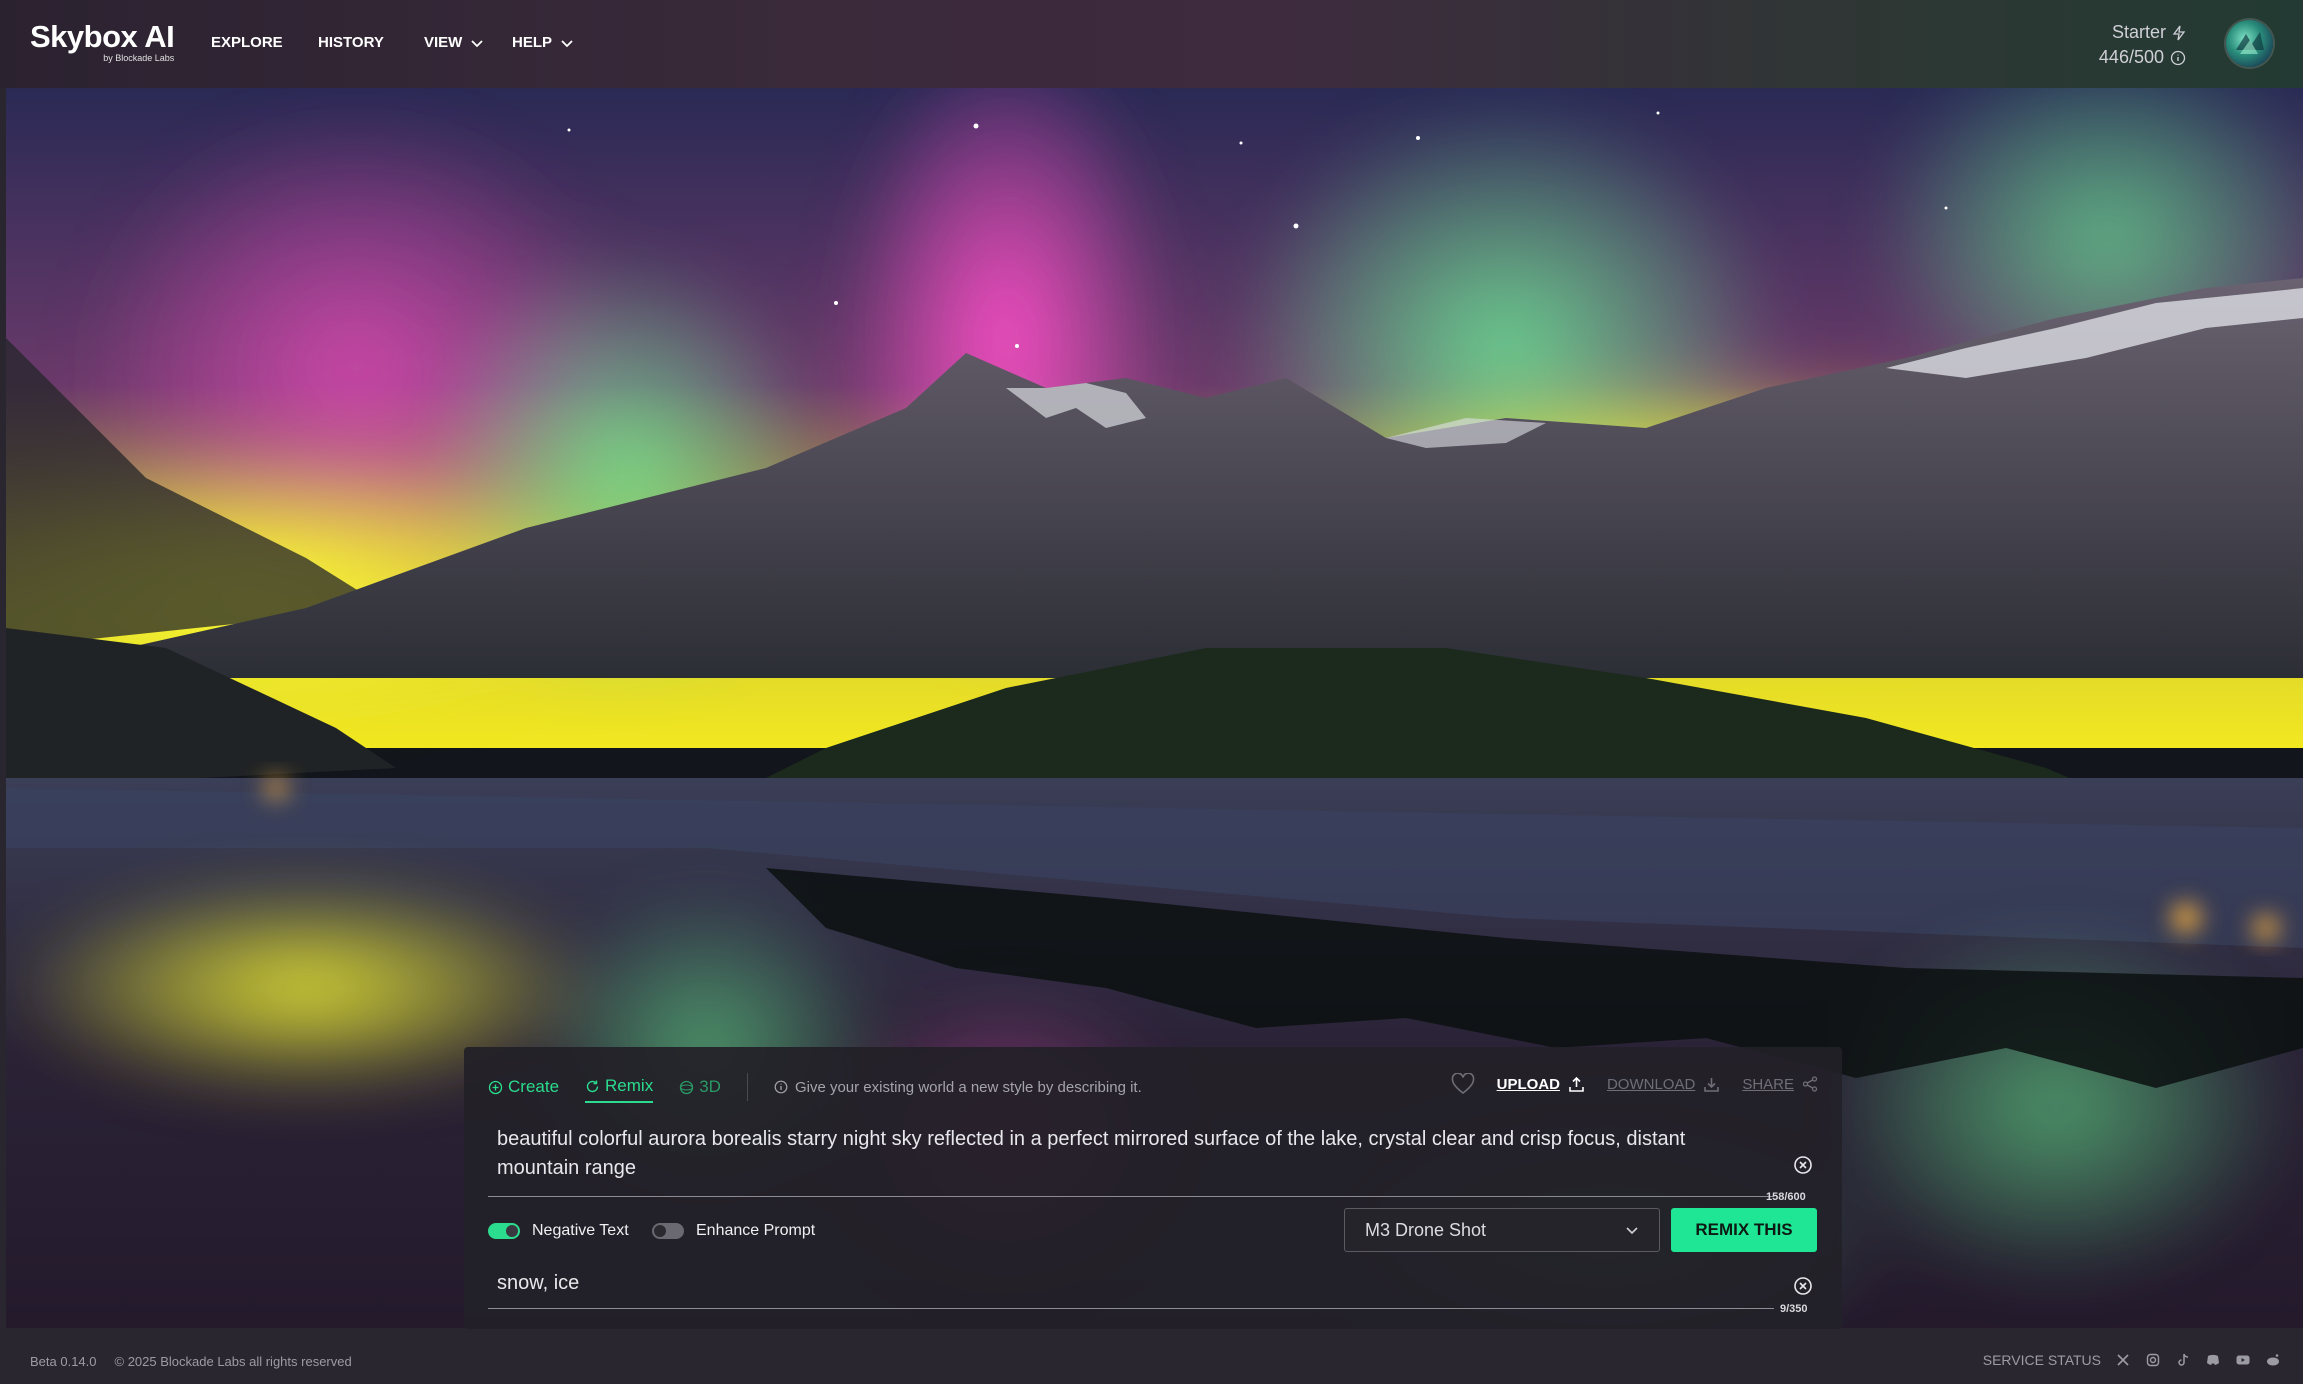  What do you see at coordinates (1786, 1197) in the screenshot?
I see `prompt-char-counter: 158/600` at bounding box center [1786, 1197].